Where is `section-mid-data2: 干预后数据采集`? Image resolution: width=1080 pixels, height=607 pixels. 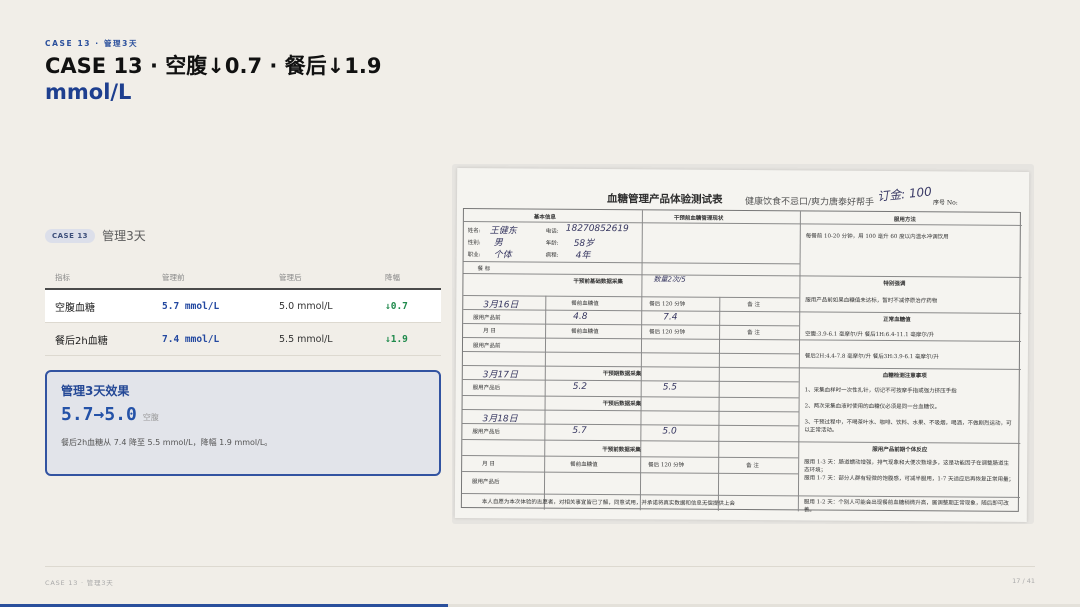 section-mid-data2: 干预后数据采集 is located at coordinates (622, 404).